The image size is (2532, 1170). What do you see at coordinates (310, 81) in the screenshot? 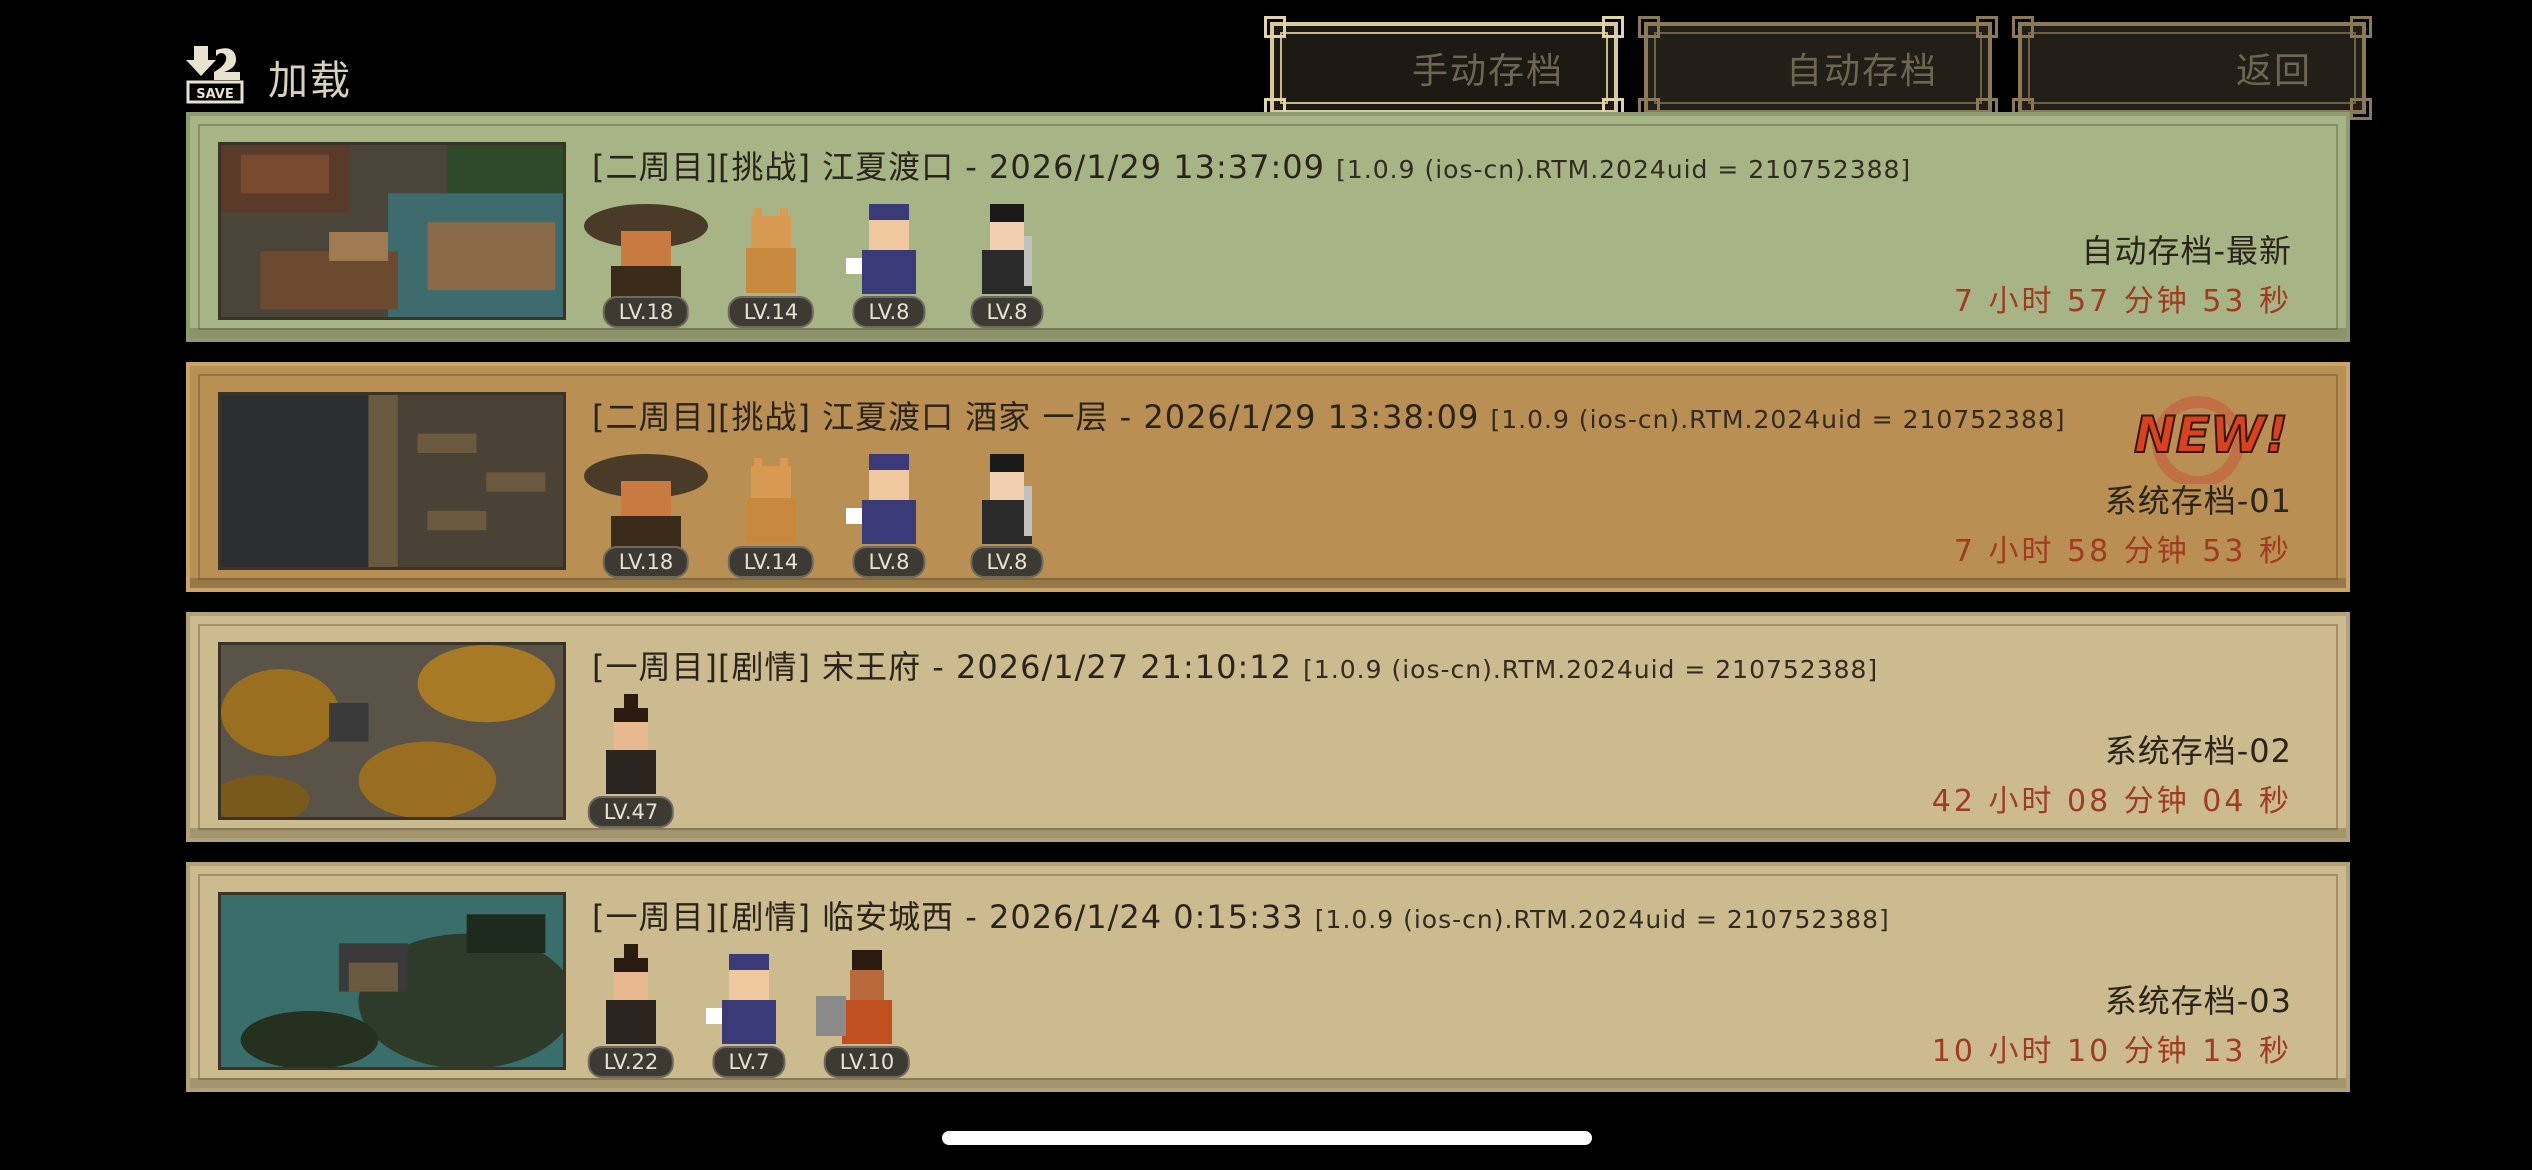
I see `page-title: 加载` at bounding box center [310, 81].